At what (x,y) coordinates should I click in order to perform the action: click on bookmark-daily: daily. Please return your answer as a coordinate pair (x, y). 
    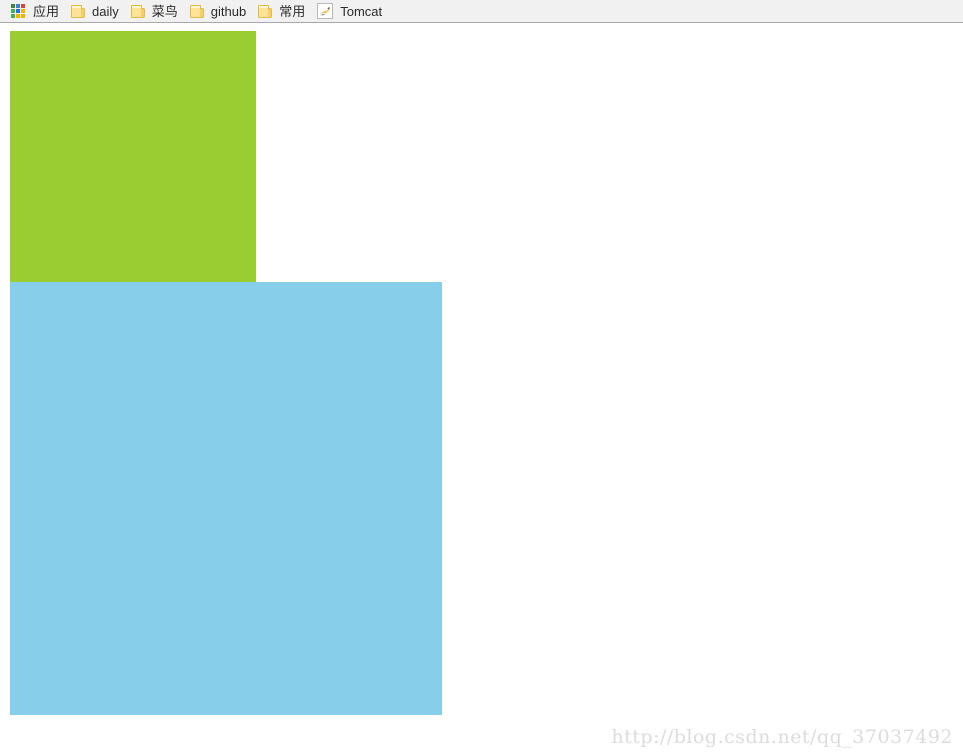
    Looking at the image, I should click on (97, 11).